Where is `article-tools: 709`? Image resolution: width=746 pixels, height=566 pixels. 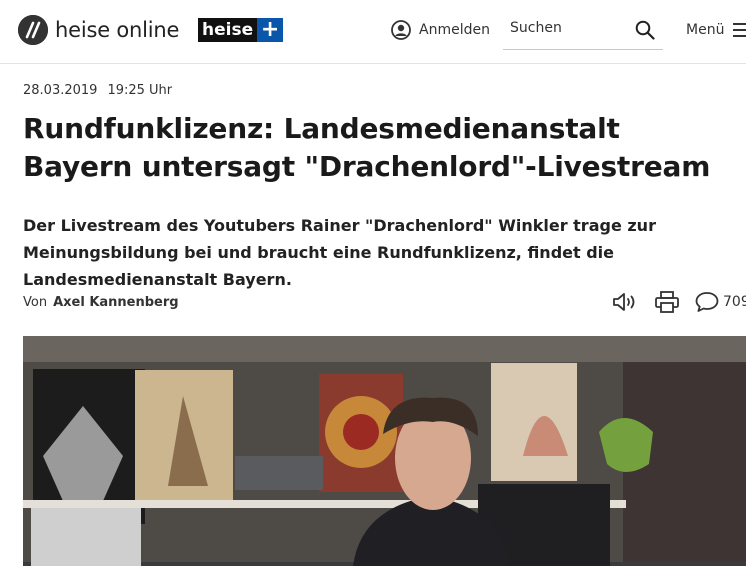
article-tools: 709 is located at coordinates (679, 302).